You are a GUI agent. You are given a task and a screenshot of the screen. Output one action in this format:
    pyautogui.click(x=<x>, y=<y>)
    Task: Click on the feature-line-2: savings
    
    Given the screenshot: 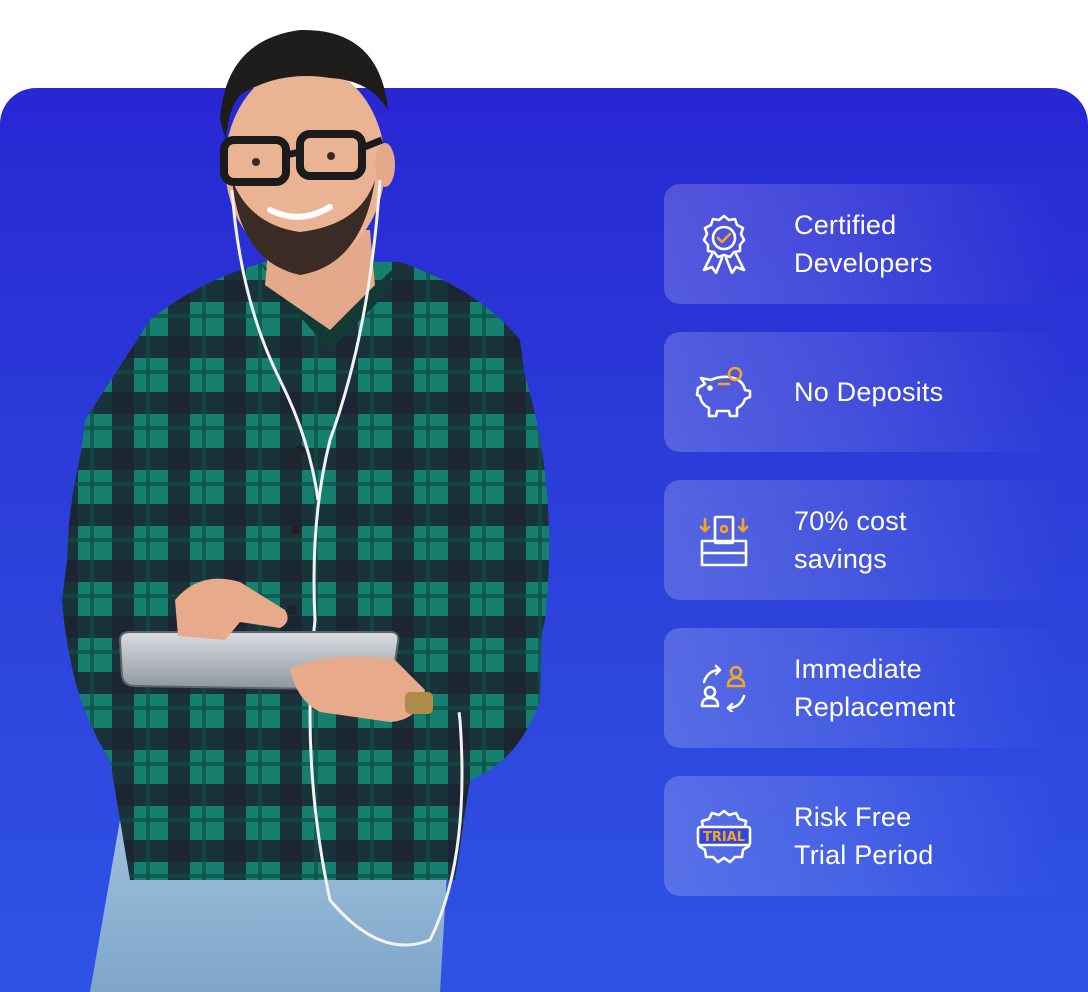 What is the action you would take?
    pyautogui.click(x=840, y=559)
    